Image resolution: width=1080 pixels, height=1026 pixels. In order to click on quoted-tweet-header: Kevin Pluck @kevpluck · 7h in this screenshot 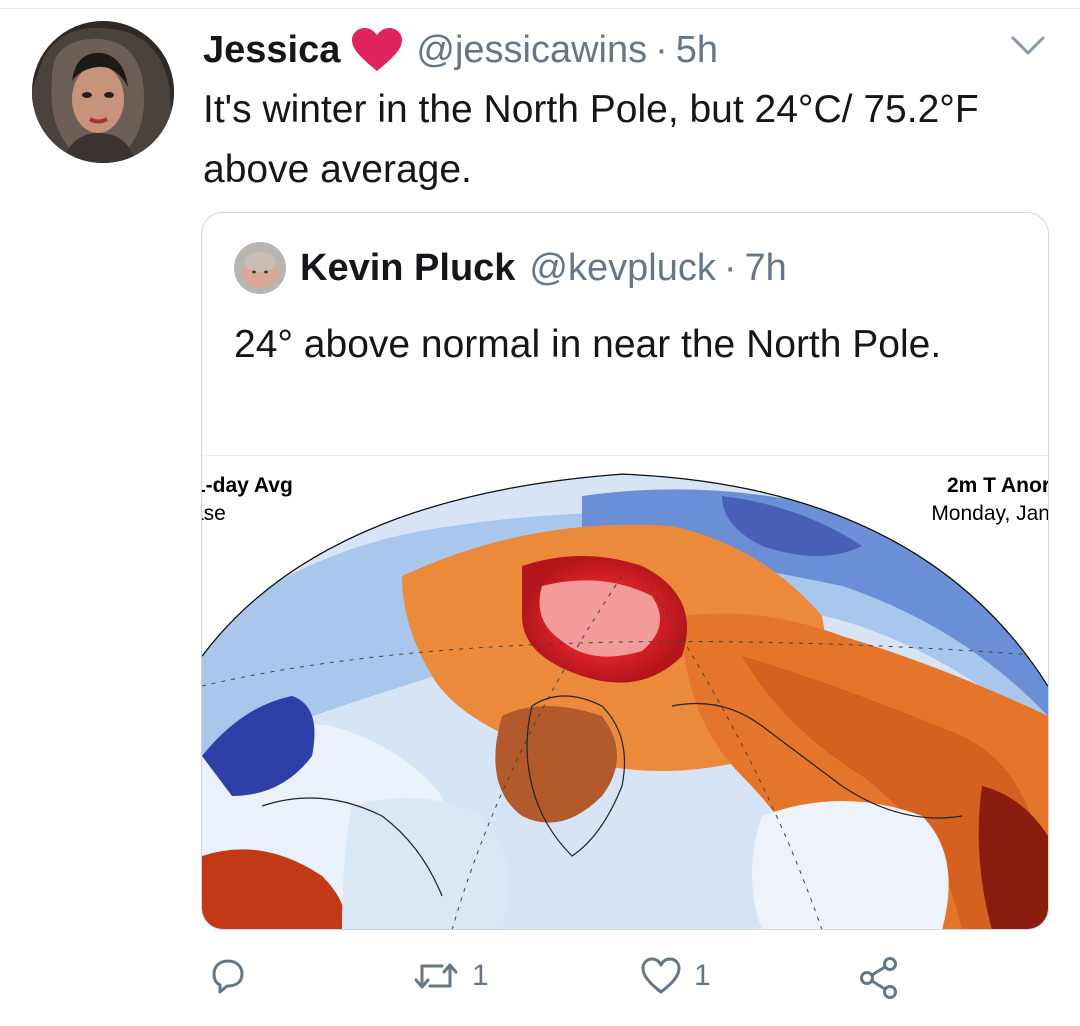, I will do `click(510, 268)`.